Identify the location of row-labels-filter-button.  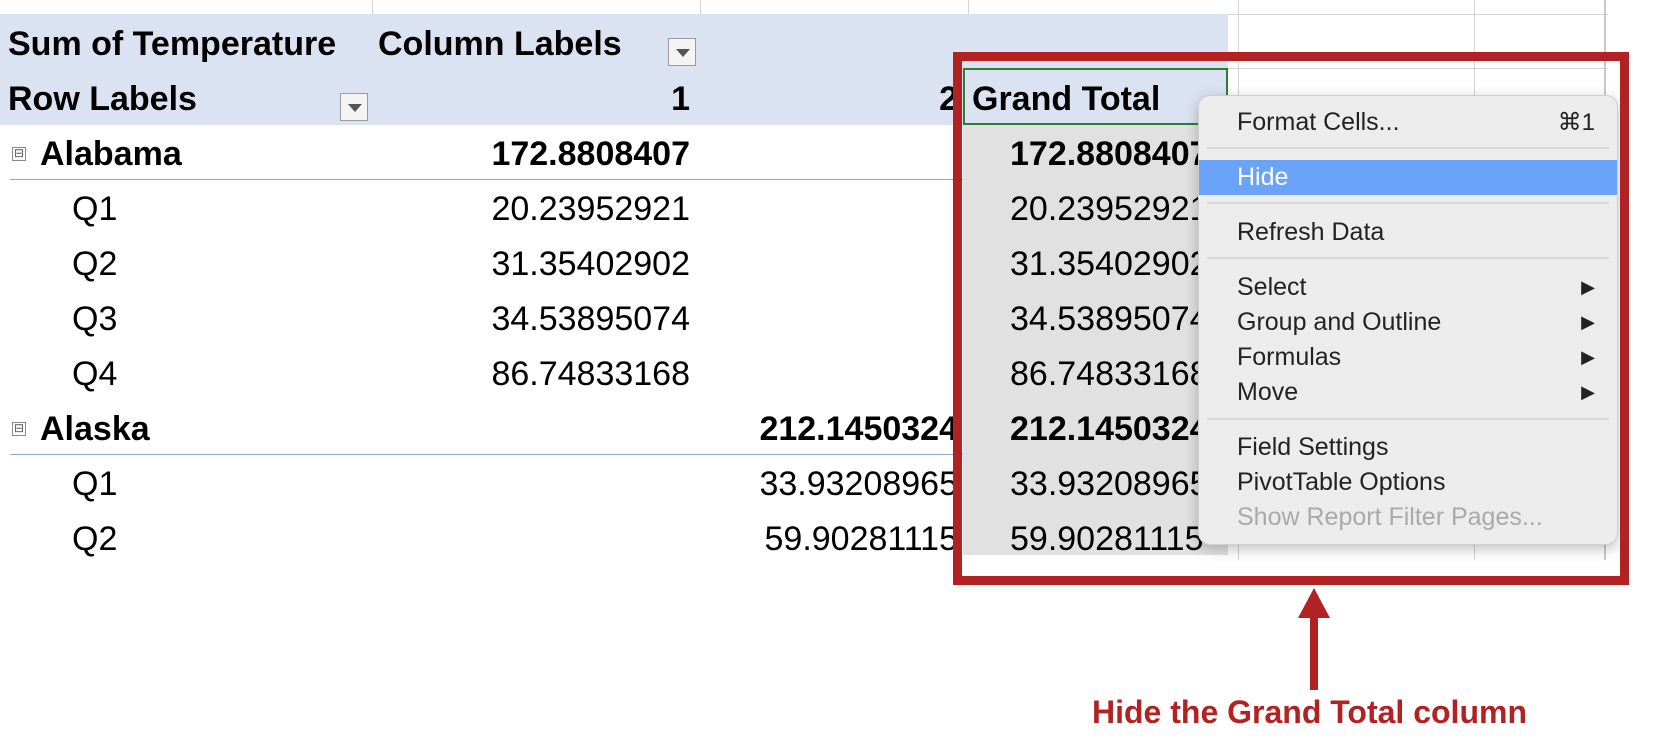
(354, 107).